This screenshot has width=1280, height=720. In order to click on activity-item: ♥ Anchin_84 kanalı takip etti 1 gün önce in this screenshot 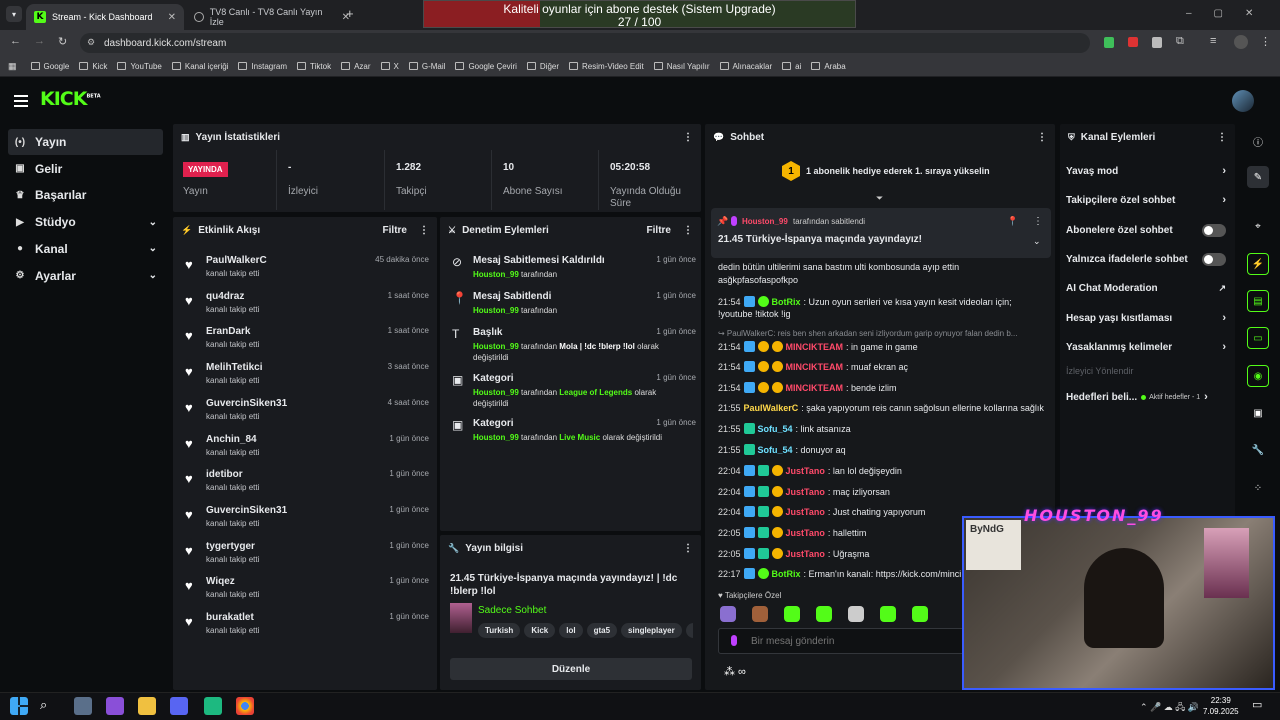, I will do `click(305, 449)`.